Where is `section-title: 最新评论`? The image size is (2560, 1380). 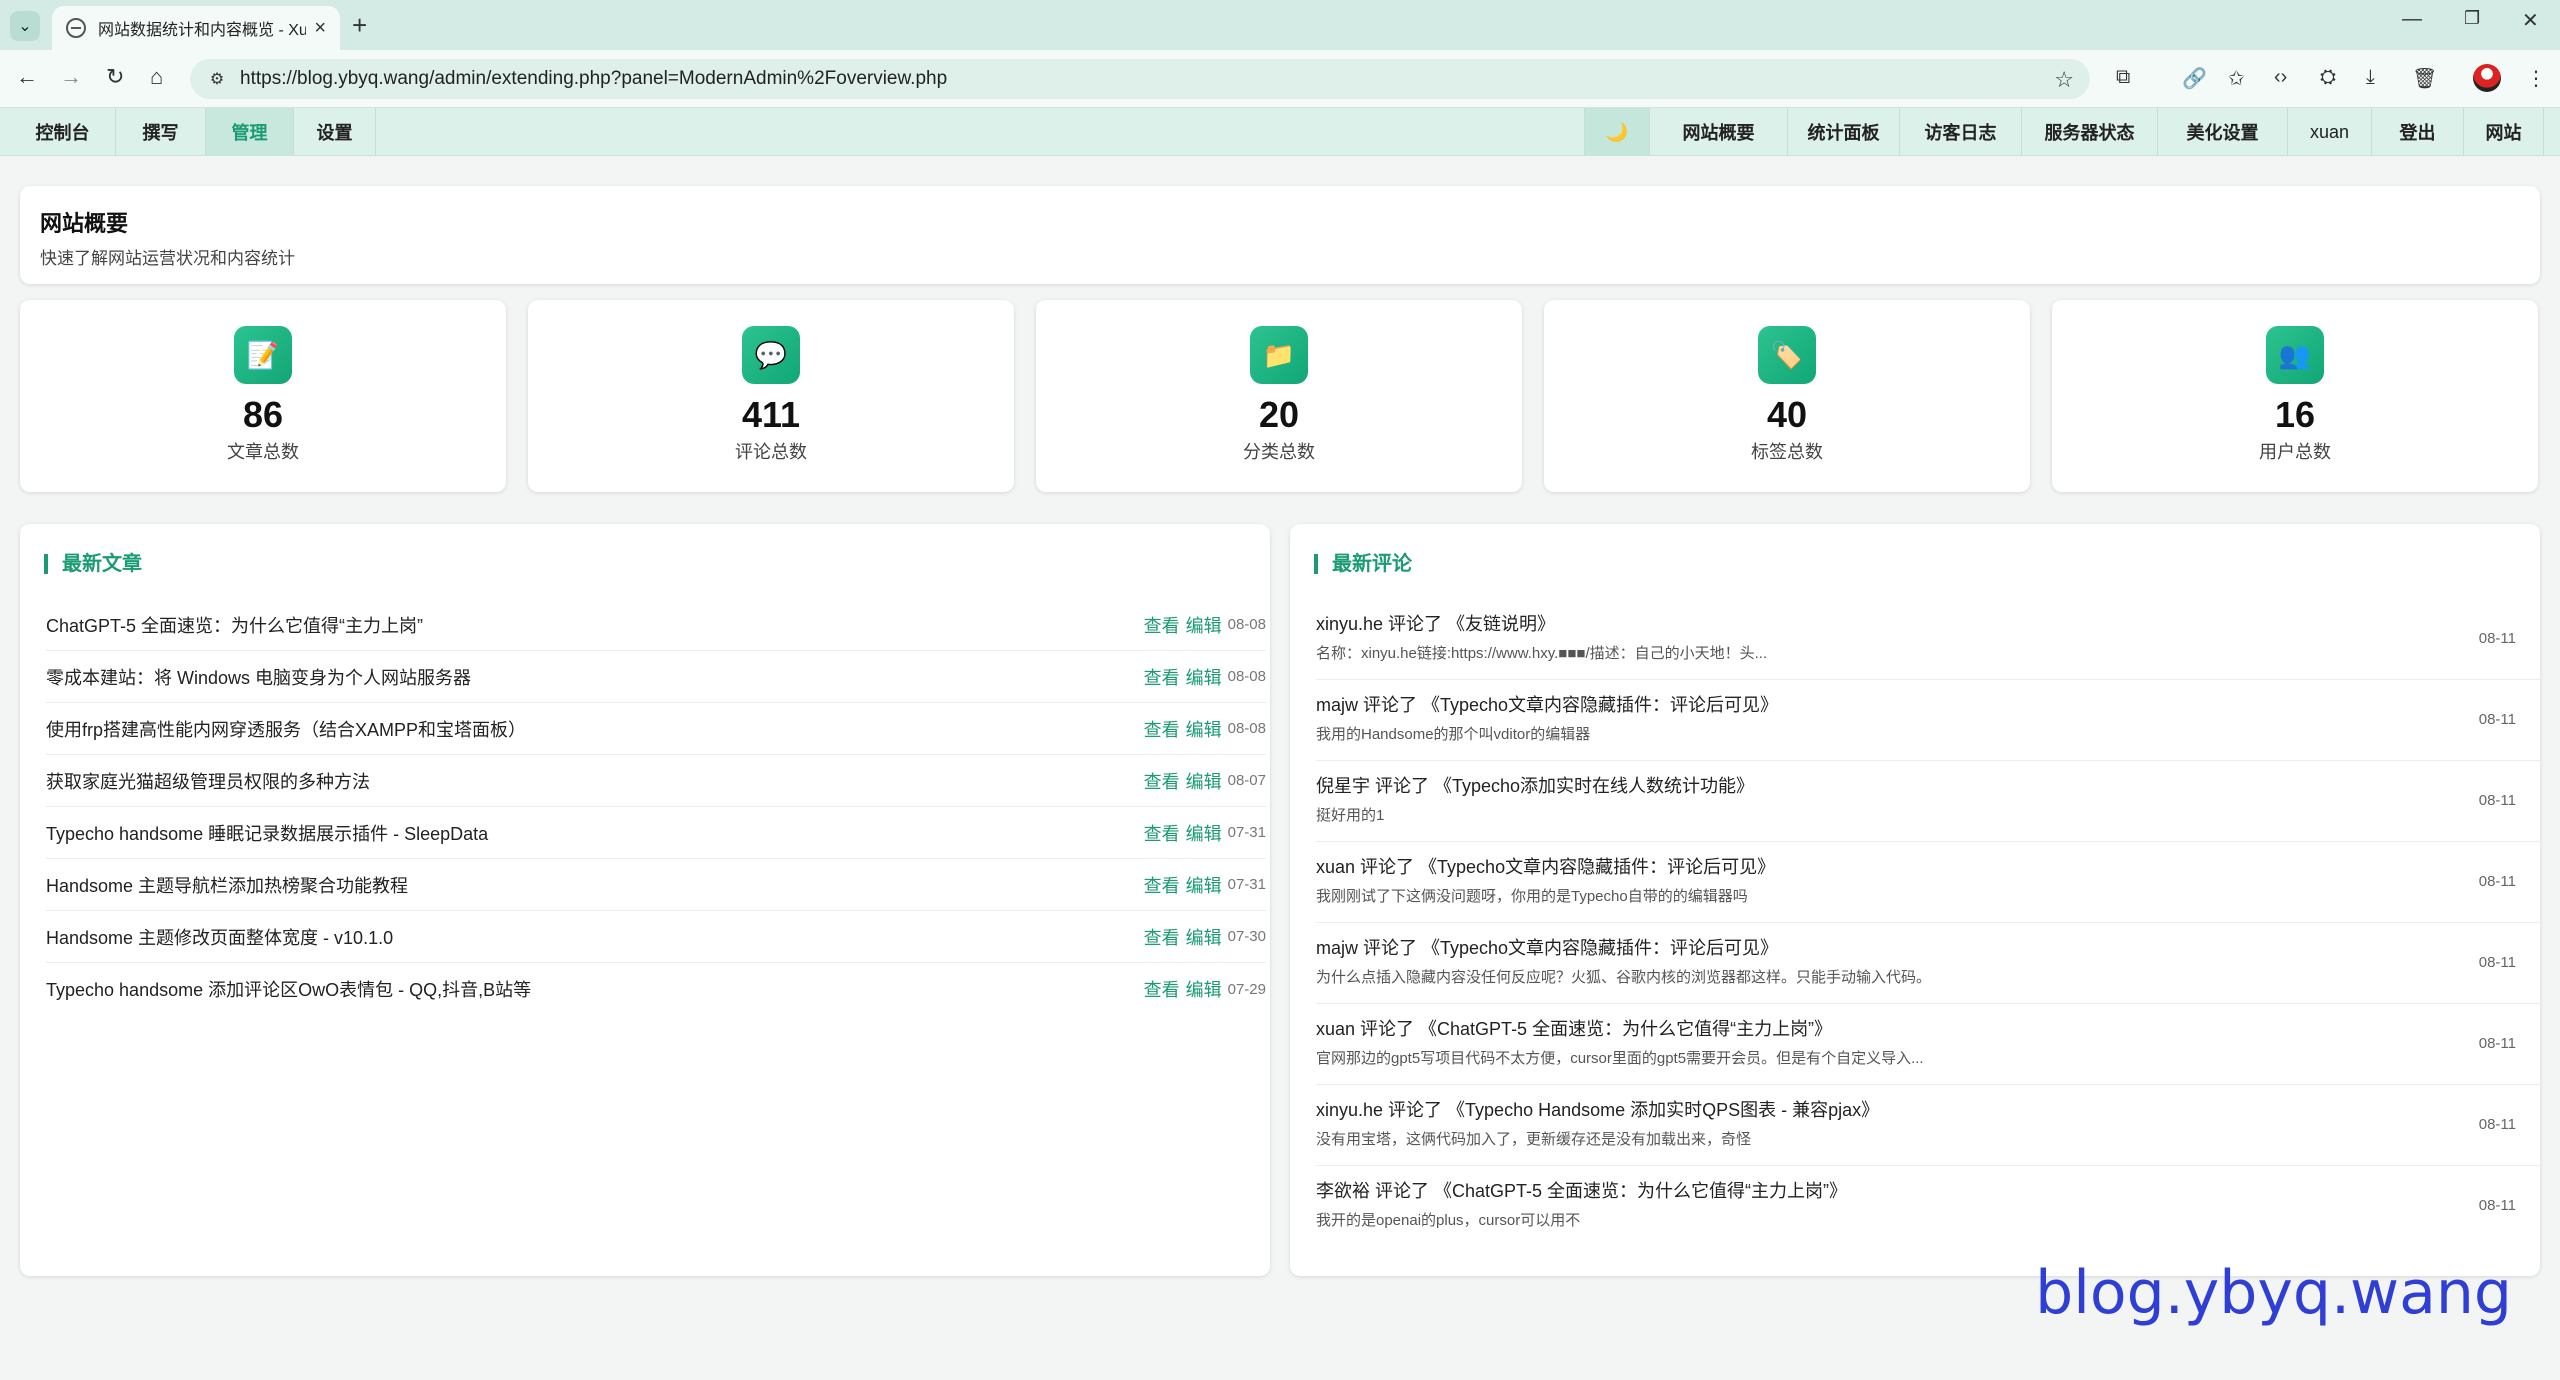 section-title: 最新评论 is located at coordinates (1363, 564).